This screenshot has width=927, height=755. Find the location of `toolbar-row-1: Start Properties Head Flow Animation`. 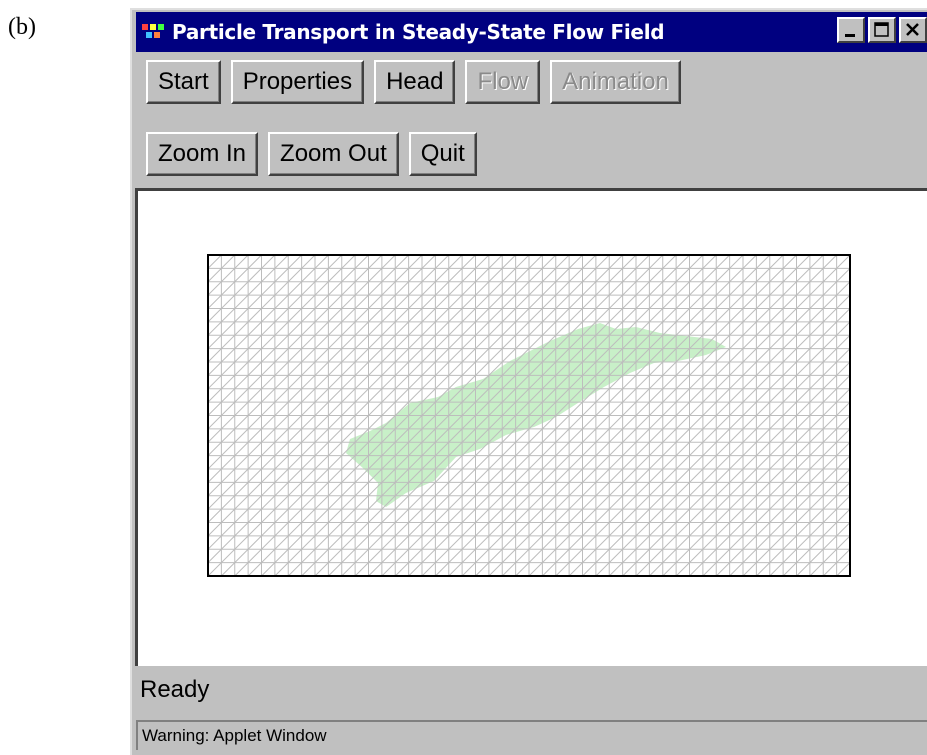

toolbar-row-1: Start Properties Head Flow Animation is located at coordinates (418, 82).